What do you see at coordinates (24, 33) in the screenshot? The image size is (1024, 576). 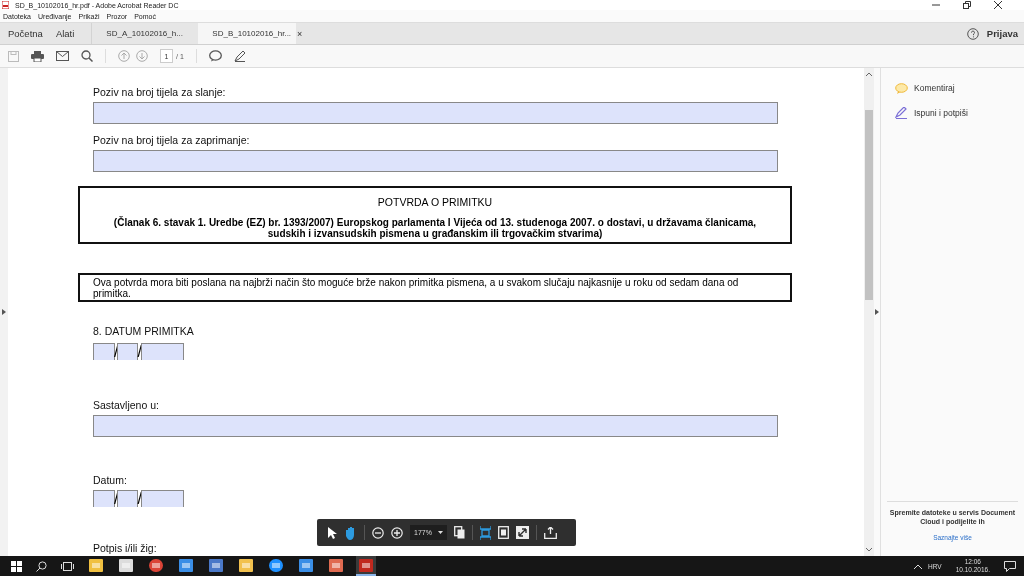 I see `nav-tab: Početna` at bounding box center [24, 33].